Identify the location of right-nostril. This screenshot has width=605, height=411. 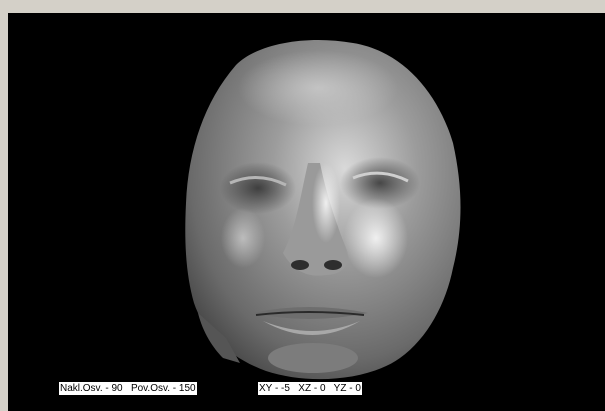
(333, 265).